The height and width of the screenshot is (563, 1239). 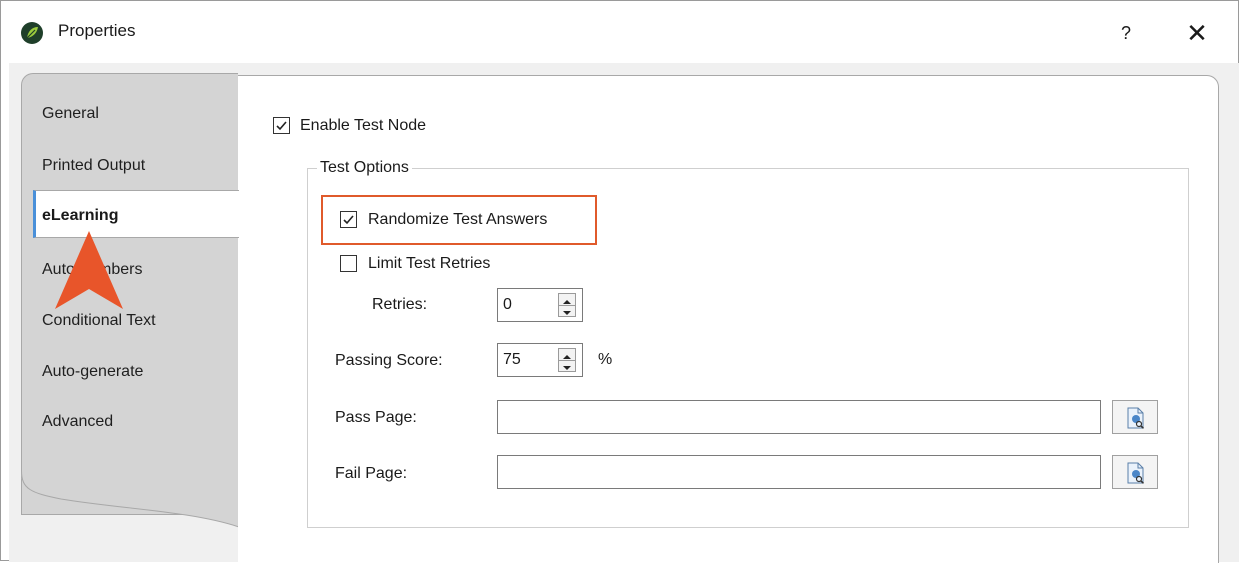 What do you see at coordinates (619, 32) in the screenshot?
I see `title-bar: Properties ? ✕` at bounding box center [619, 32].